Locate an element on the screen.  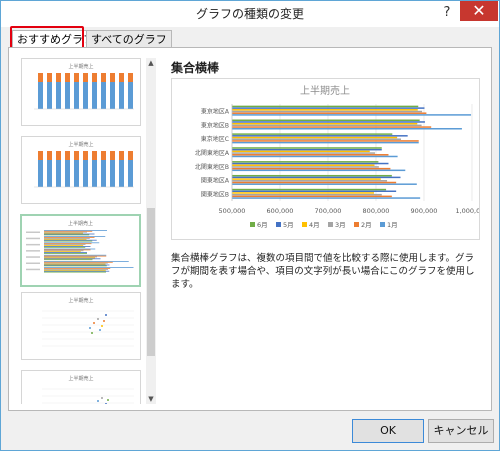
scroll-up-arrow-icon: ▲ is located at coordinates (151, 63).